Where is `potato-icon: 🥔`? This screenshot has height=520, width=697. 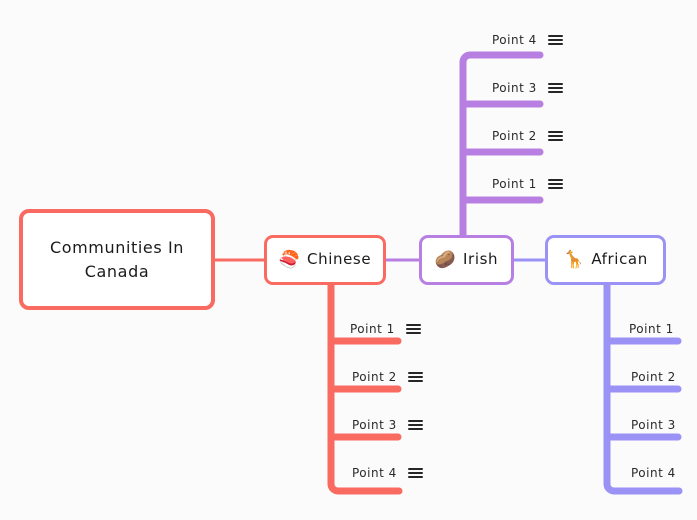 potato-icon: 🥔 is located at coordinates (445, 259).